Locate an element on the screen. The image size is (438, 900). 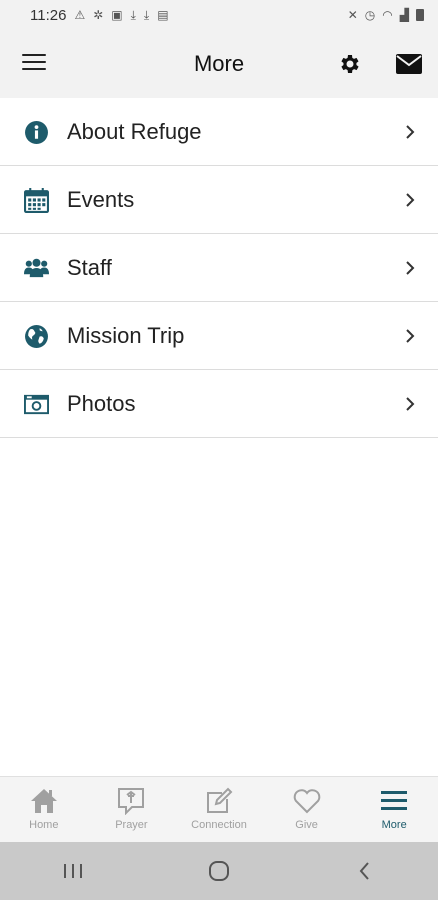
tab-give: Give is located at coordinates (307, 809).